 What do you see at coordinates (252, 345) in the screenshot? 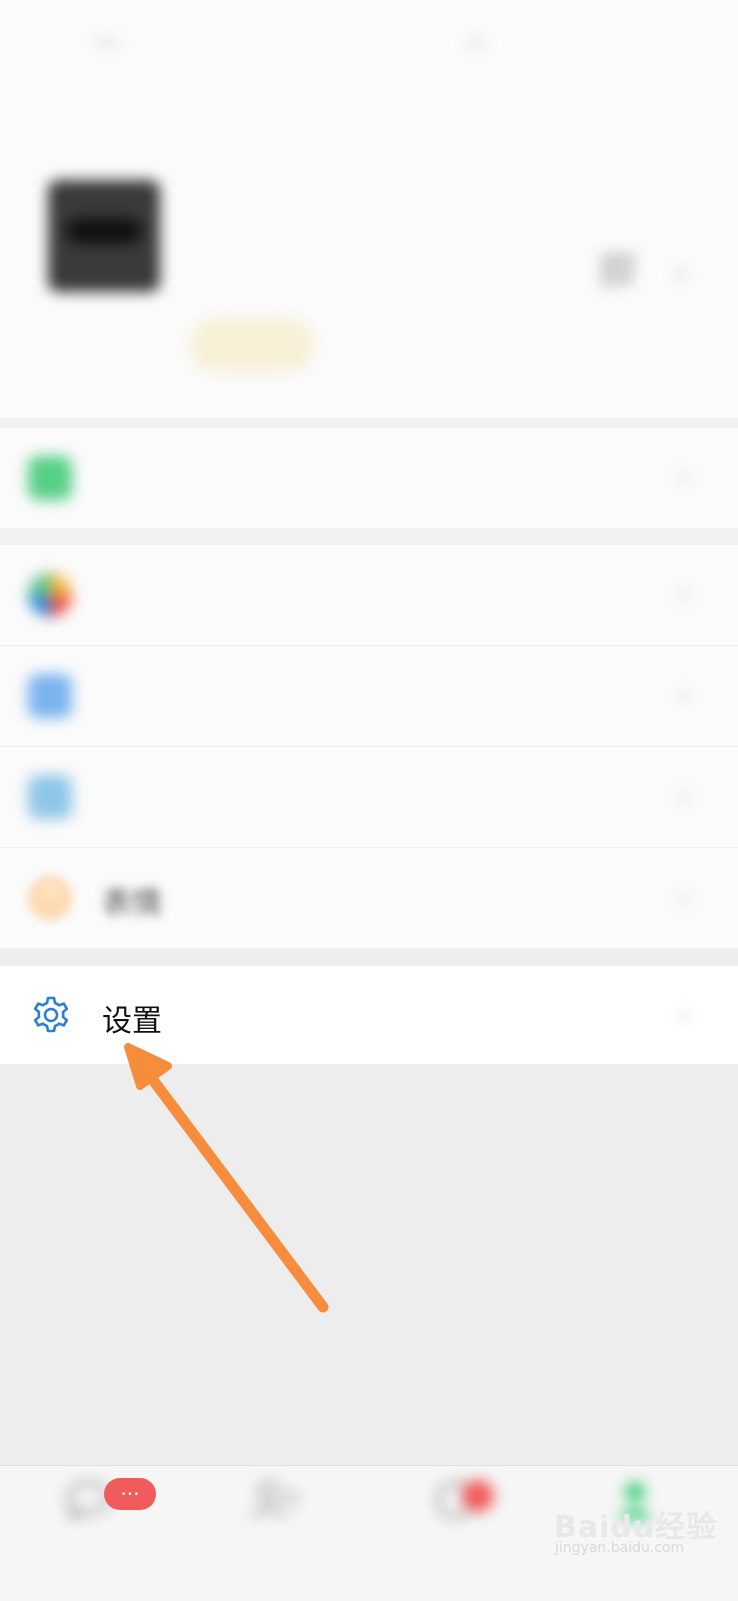
I see `status-button` at bounding box center [252, 345].